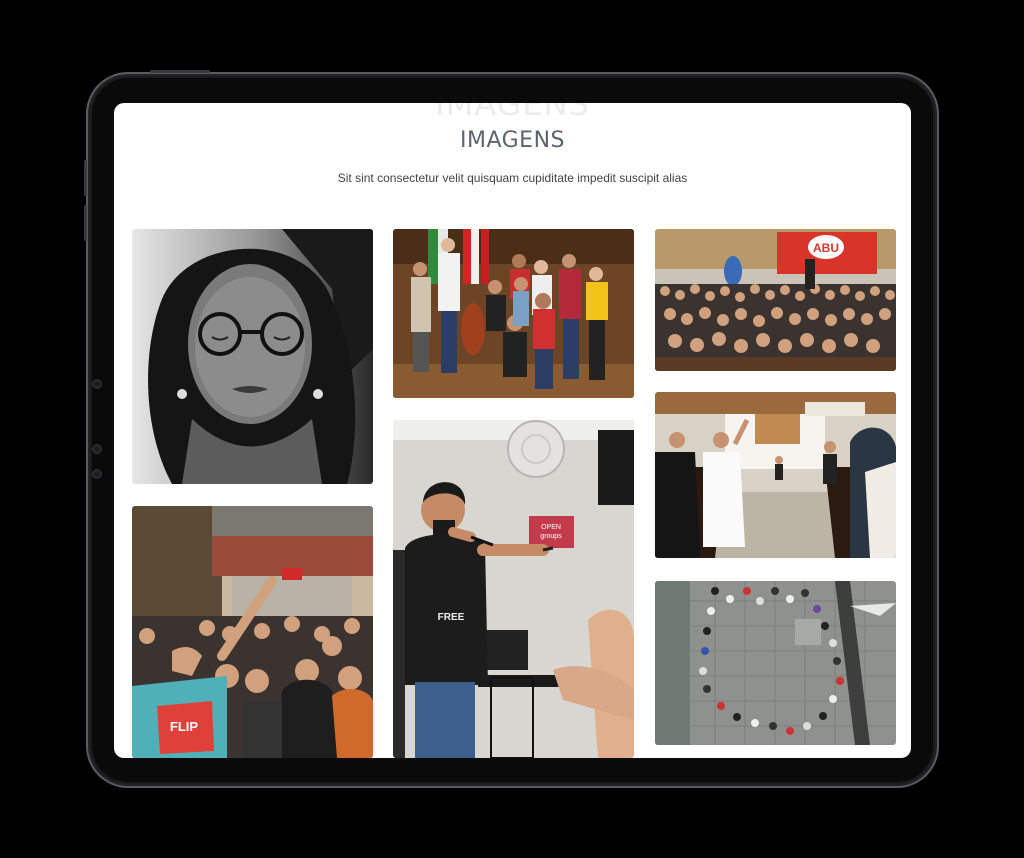 The image size is (1024, 858). Describe the element at coordinates (184, 726) in the screenshot. I see `shirt-text: FLIP` at that location.